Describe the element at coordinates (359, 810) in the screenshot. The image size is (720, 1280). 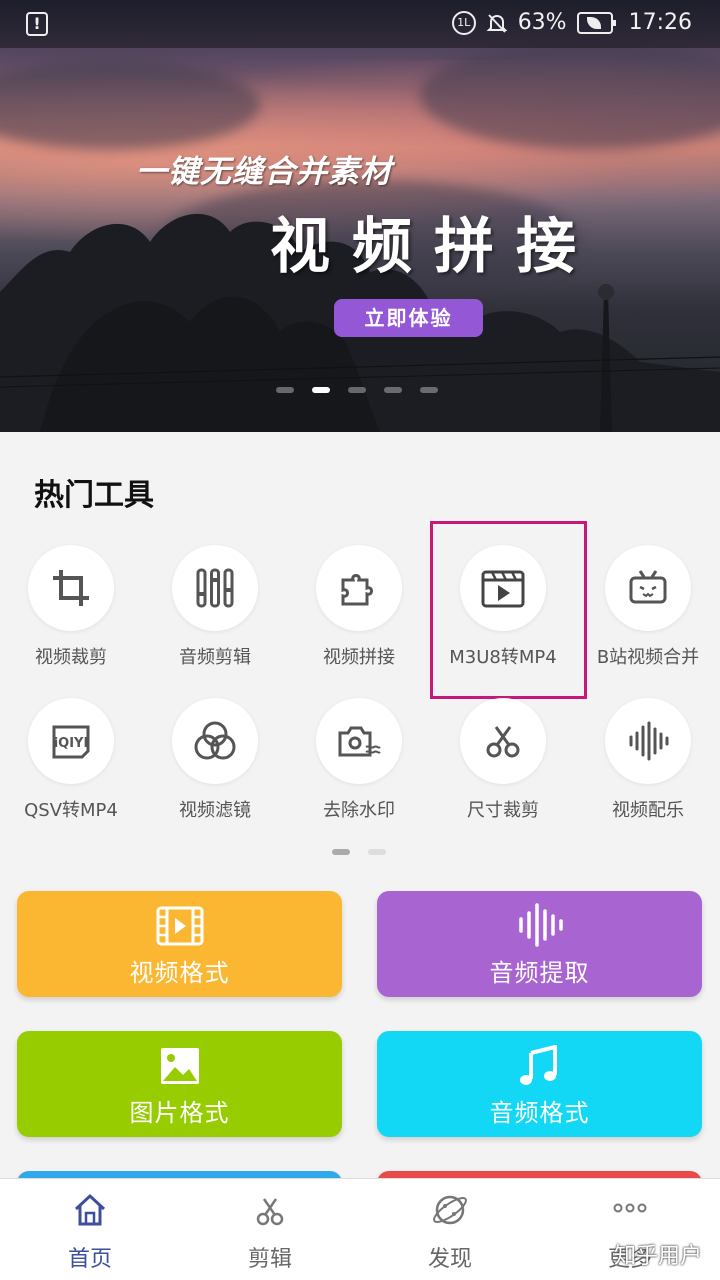
I see `tool-label: 去除水印` at that location.